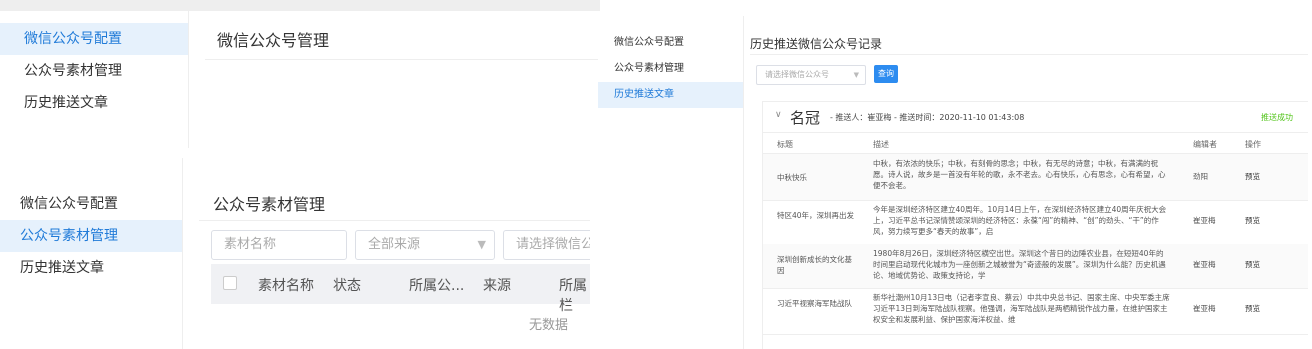  I want to click on page-title: 公众号素材管理, so click(269, 204).